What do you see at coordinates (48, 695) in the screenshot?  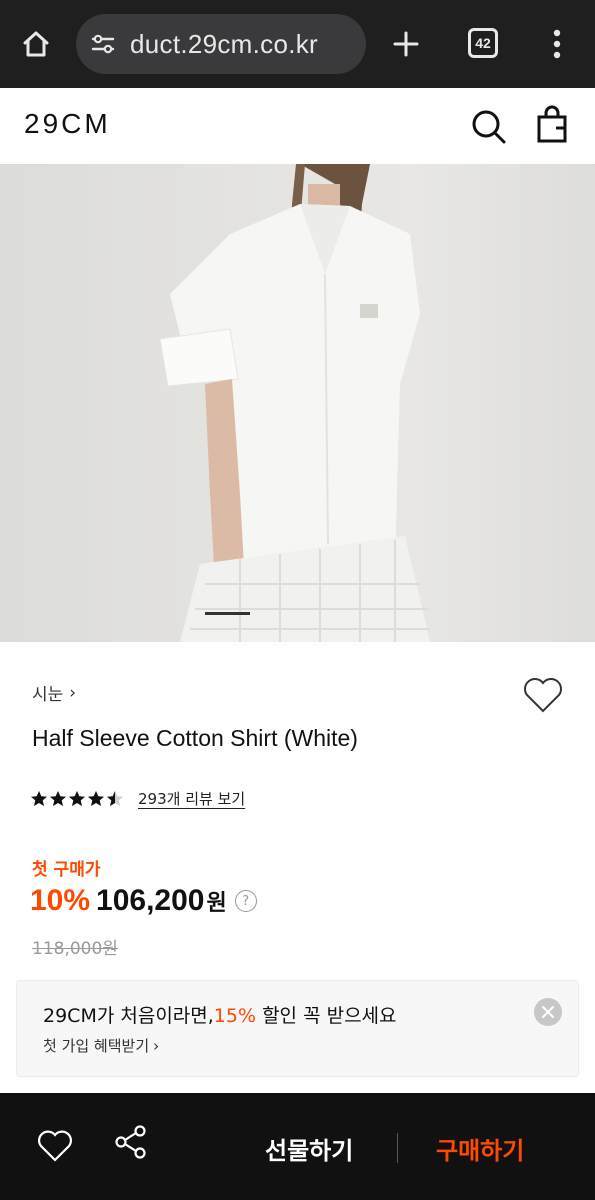 I see `brand-name: 시눈` at bounding box center [48, 695].